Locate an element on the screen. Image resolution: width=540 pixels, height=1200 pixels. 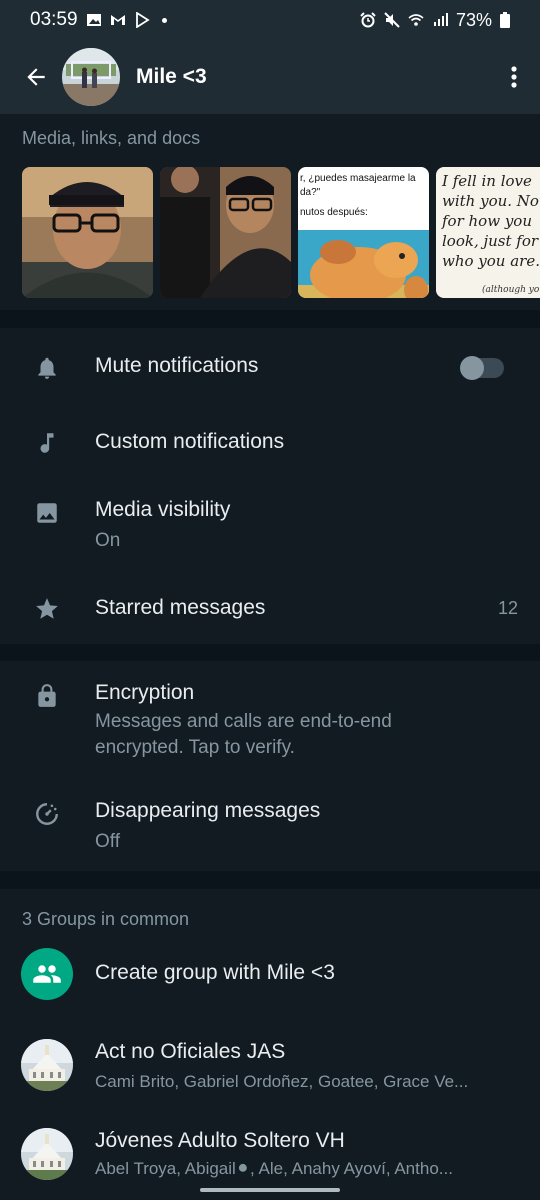
mute-notifications-label: Mute notifications is located at coordinates (177, 365).